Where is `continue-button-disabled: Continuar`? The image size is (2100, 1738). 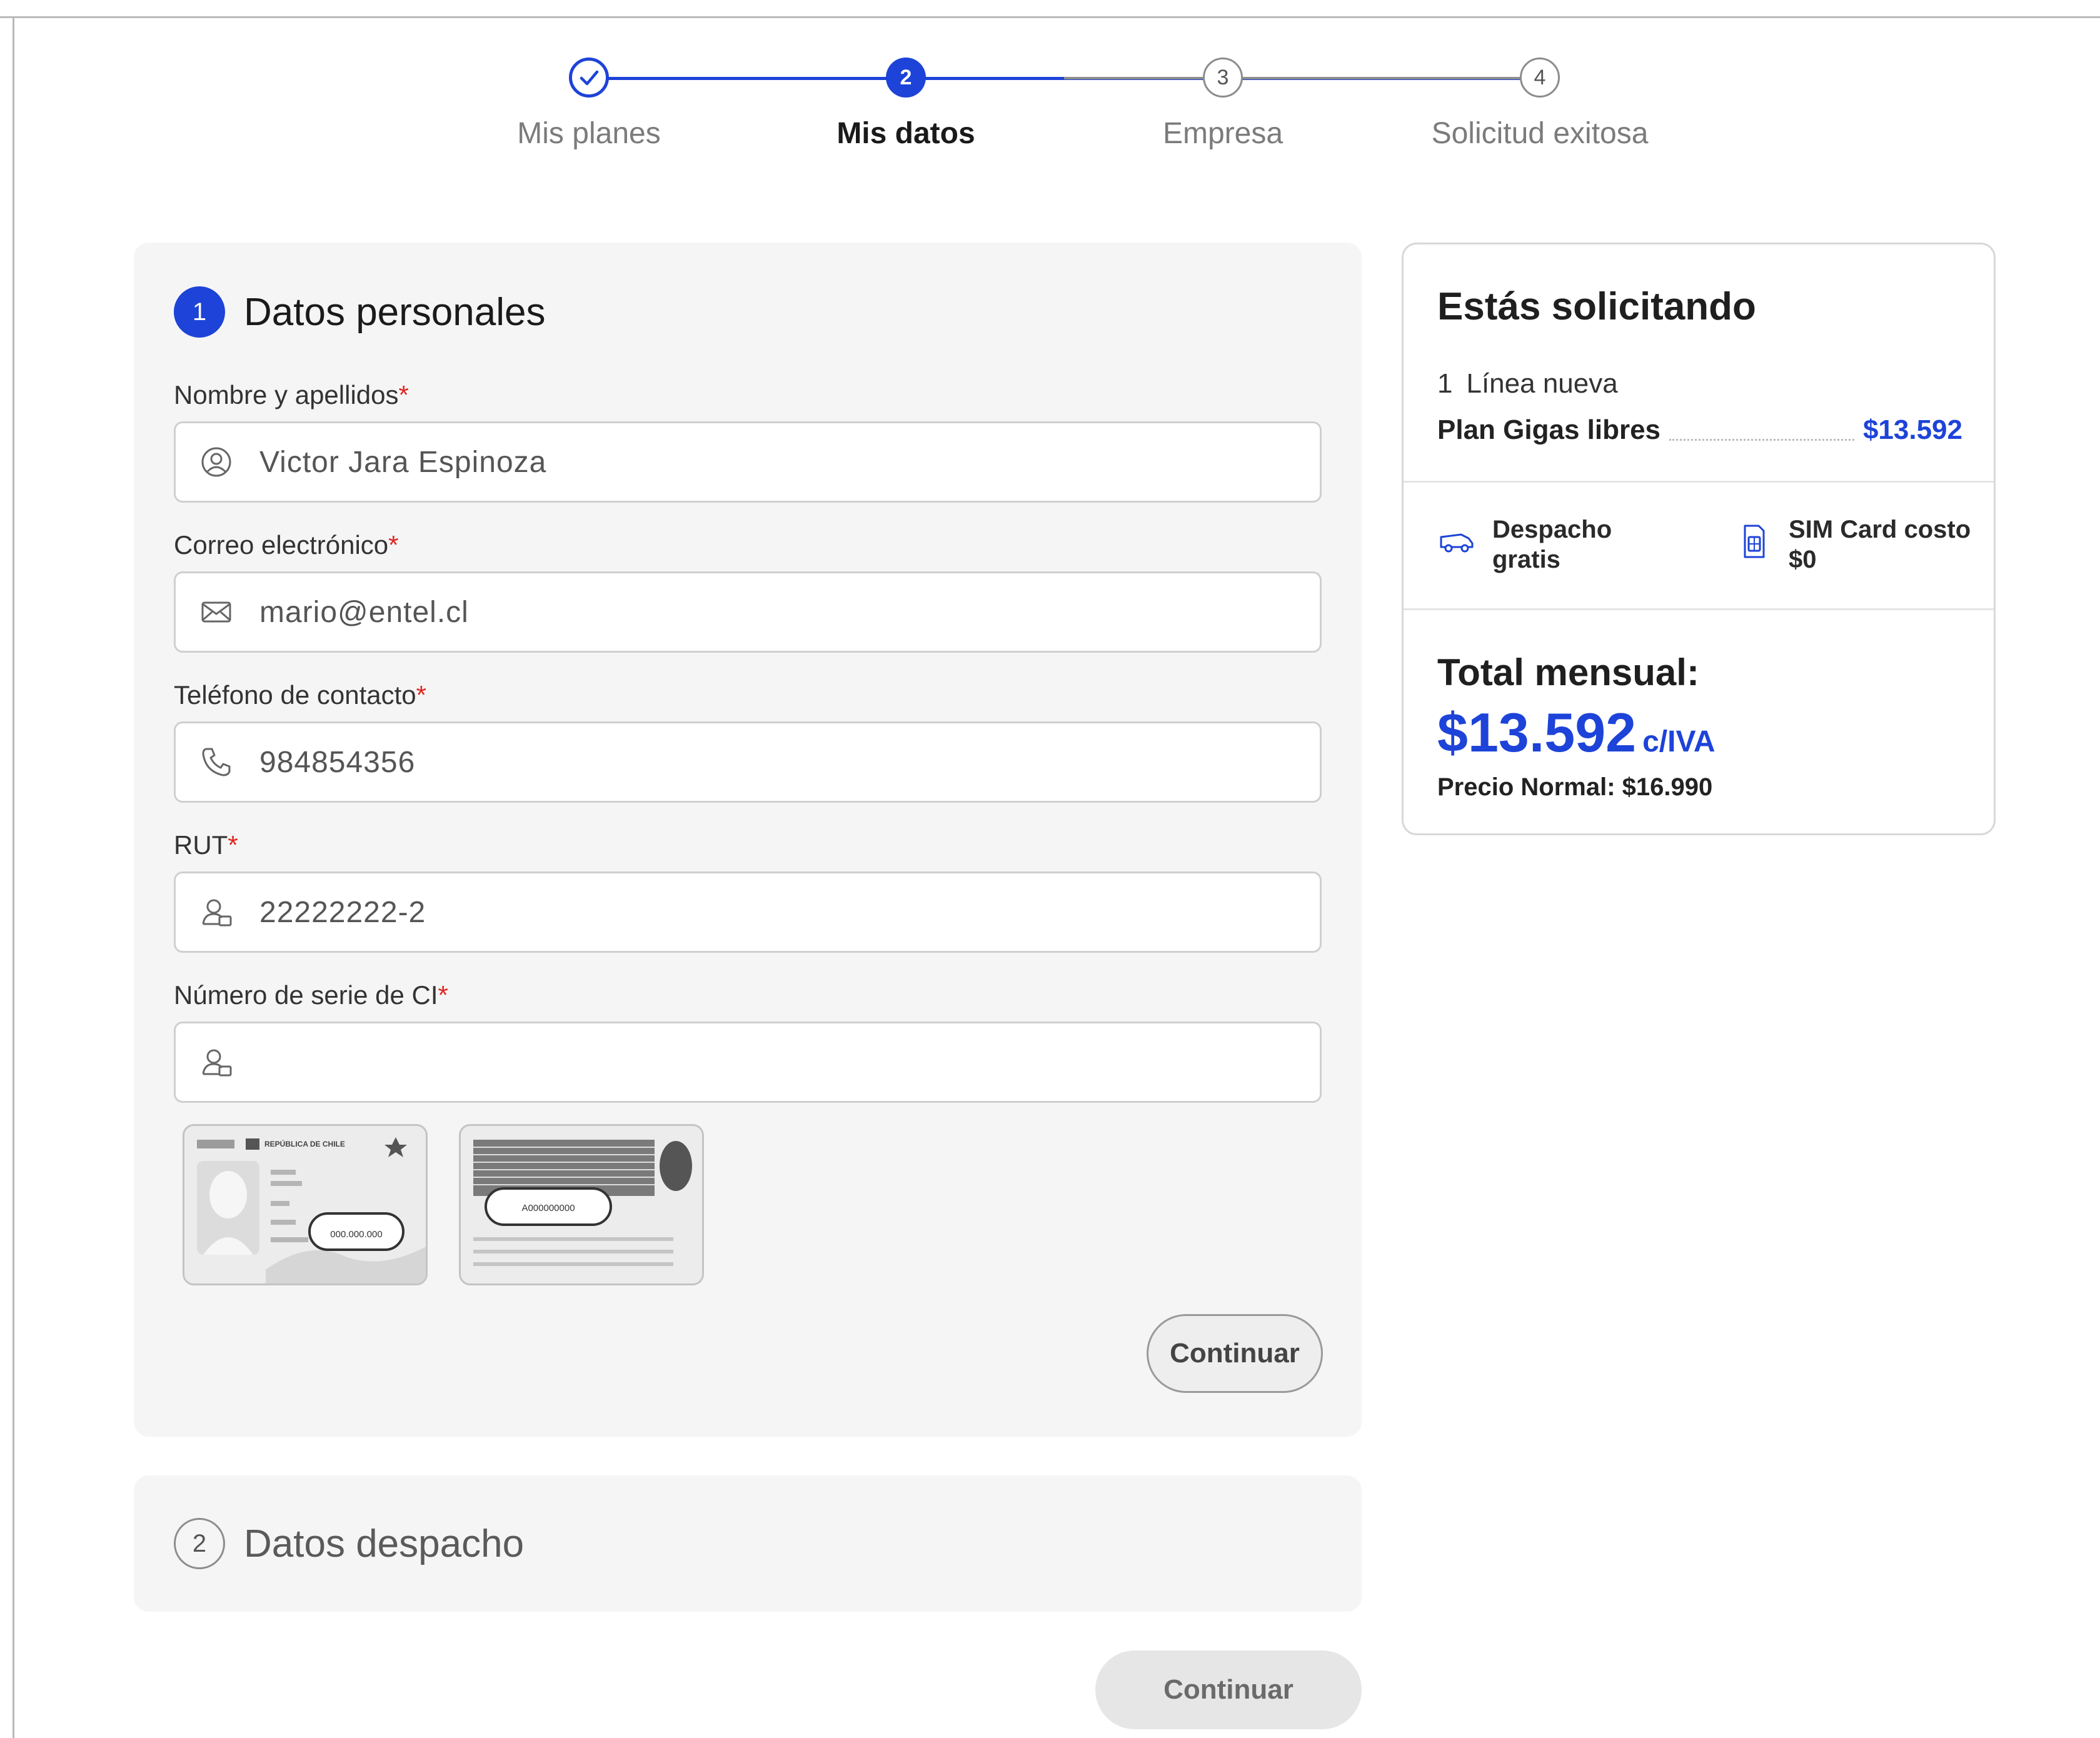
continue-button-disabled: Continuar is located at coordinates (1228, 1690).